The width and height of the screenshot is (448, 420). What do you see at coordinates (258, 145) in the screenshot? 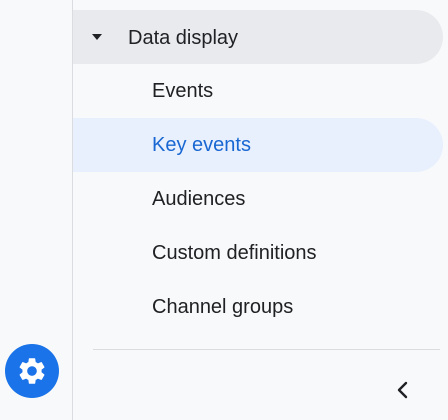
I see `nav-item-key-events: Key events` at bounding box center [258, 145].